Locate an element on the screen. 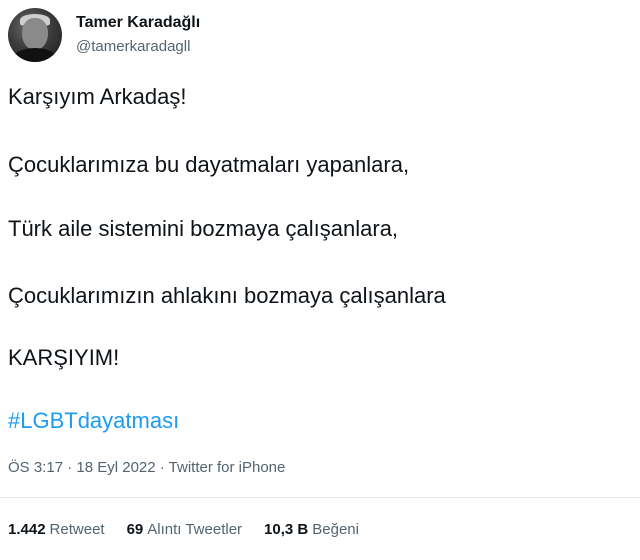 The width and height of the screenshot is (640, 560). retweet-stat: 1.442 Retweet is located at coordinates (56, 530).